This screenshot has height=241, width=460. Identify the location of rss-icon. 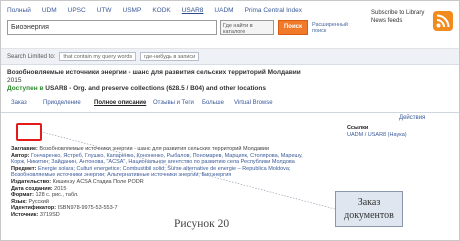
(443, 21).